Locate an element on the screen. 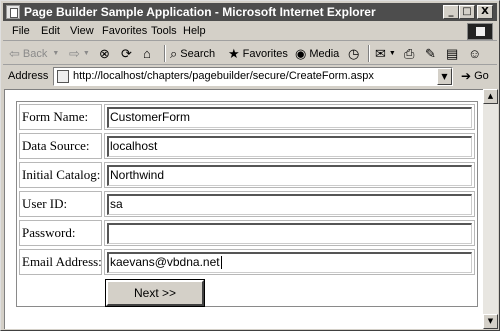 The image size is (500, 331). forward-button: ⇨ ▼ is located at coordinates (79, 53).